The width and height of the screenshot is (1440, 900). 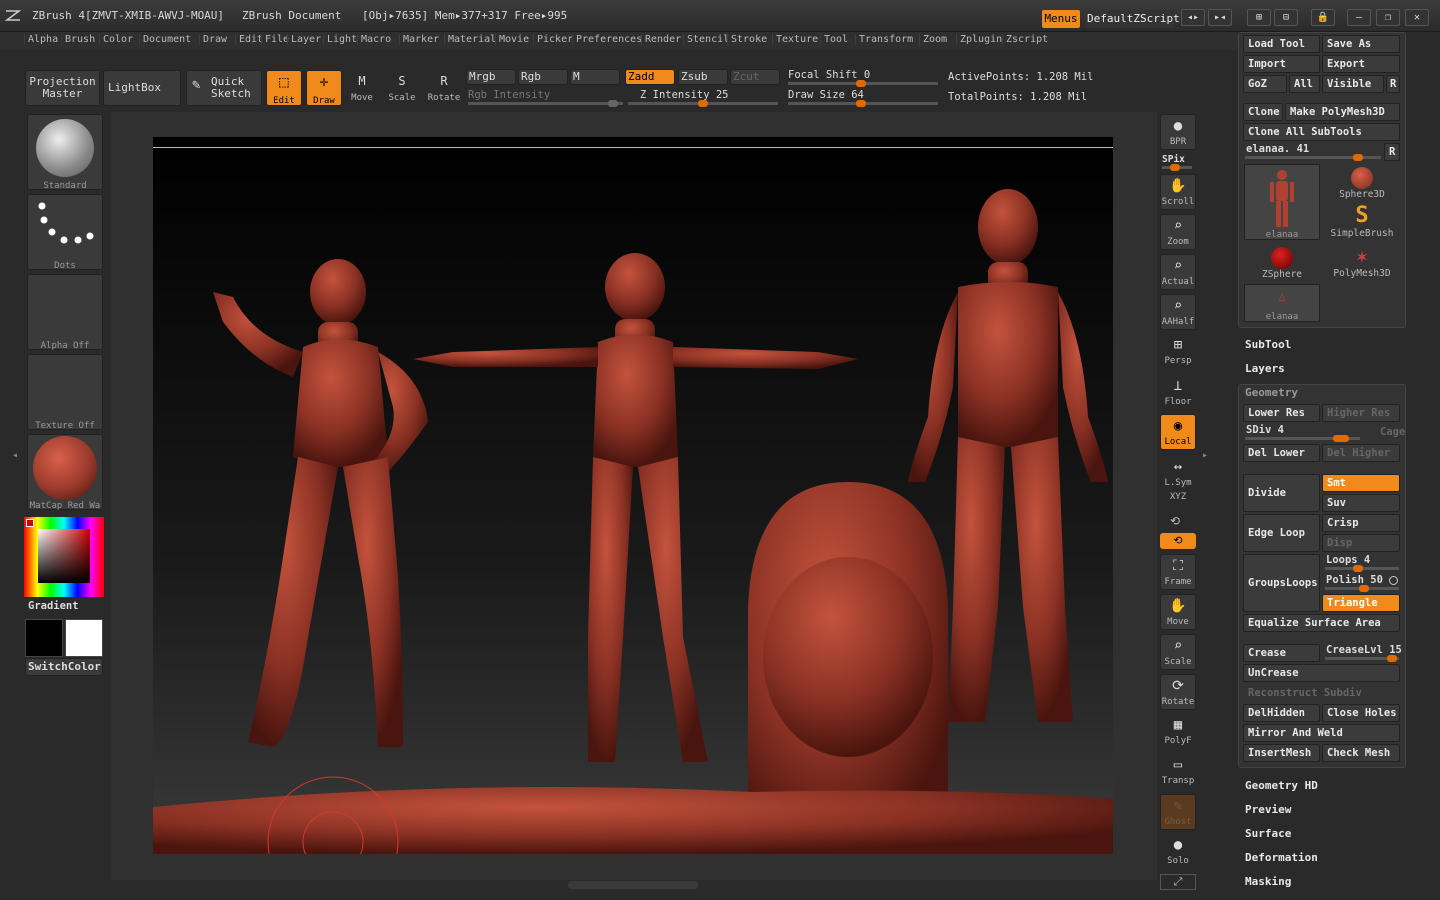 I want to click on delhidden-button: DelHidden, so click(x=1281, y=713).